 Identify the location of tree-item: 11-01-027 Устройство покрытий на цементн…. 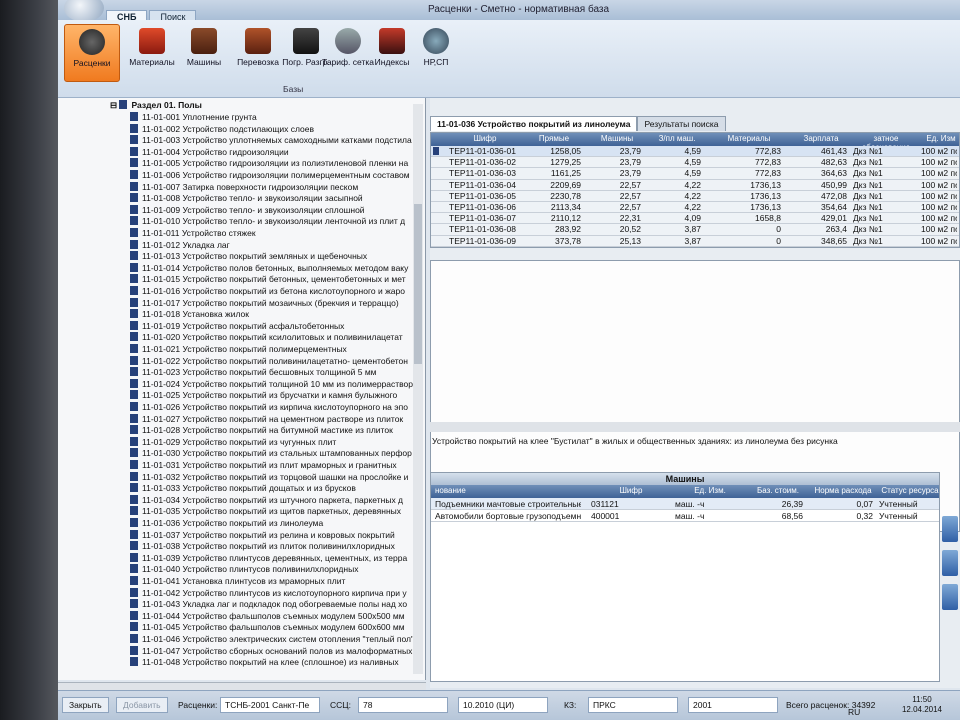
(266, 419).